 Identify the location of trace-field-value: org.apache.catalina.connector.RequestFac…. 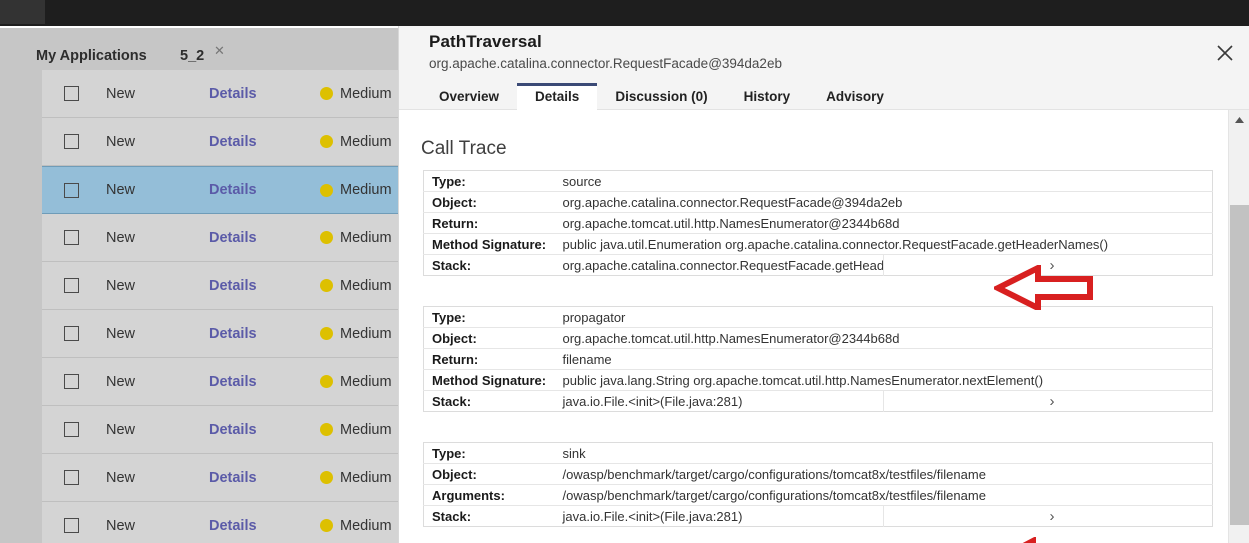
(883, 202).